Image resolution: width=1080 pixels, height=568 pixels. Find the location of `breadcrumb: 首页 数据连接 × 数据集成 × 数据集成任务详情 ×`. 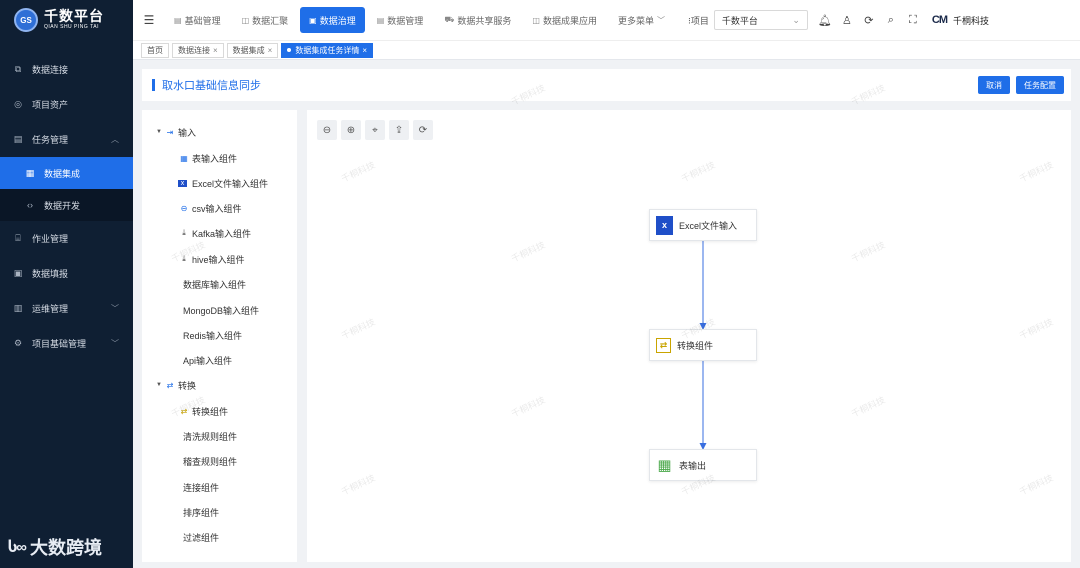

breadcrumb: 首页 数据连接 × 数据集成 × 数据集成任务详情 × is located at coordinates (606, 50).